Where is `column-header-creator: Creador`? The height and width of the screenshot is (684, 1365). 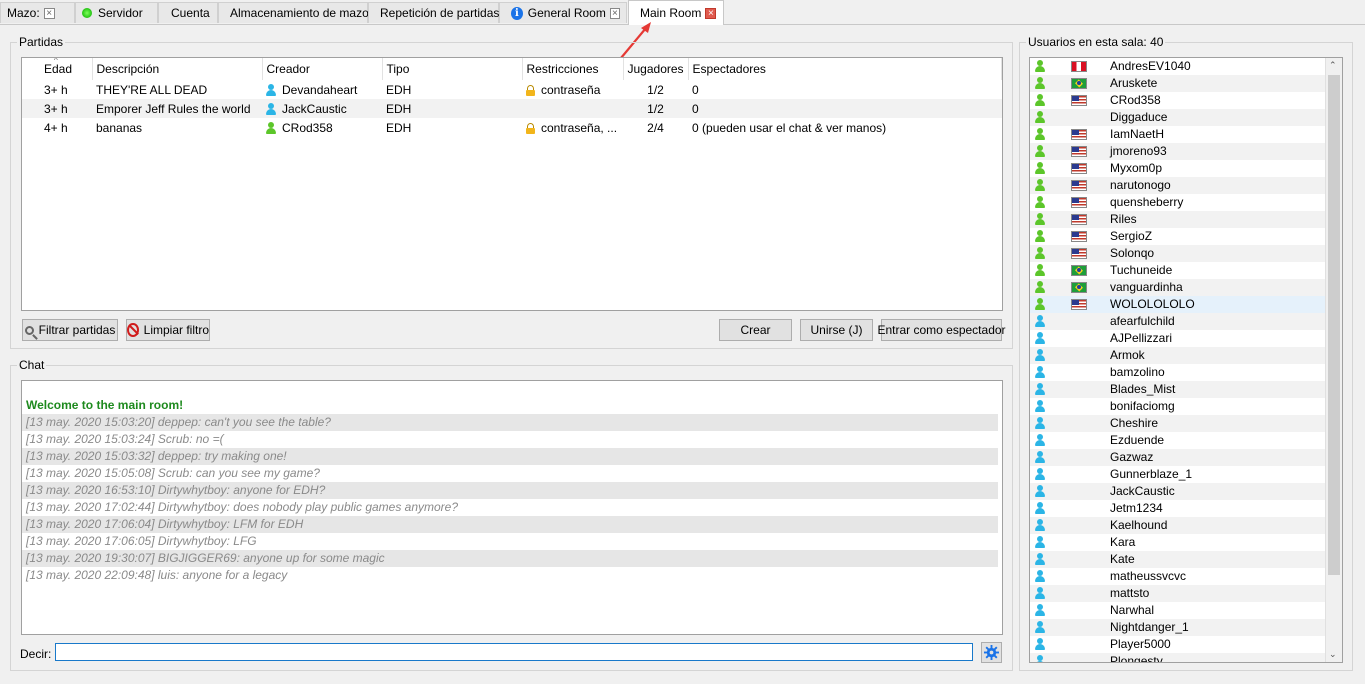
column-header-creator: Creador is located at coordinates (322, 69).